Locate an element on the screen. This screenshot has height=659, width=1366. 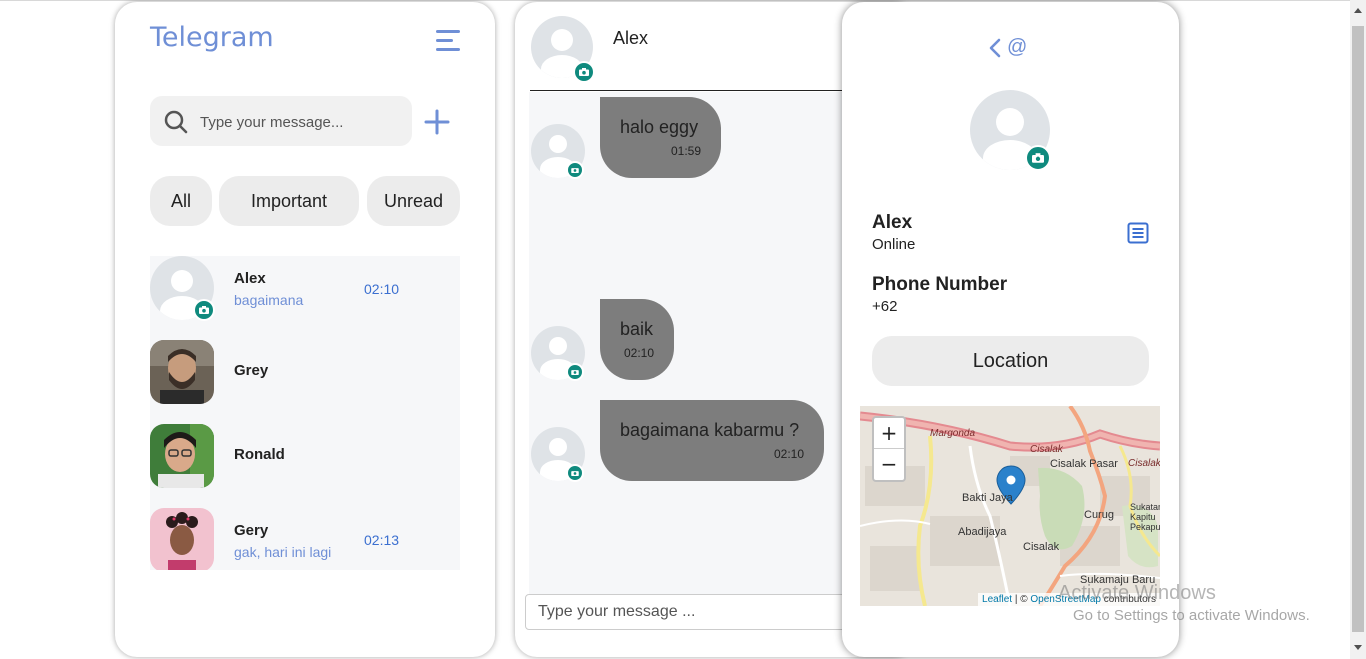
filter-unread-button: Unread is located at coordinates (413, 201).